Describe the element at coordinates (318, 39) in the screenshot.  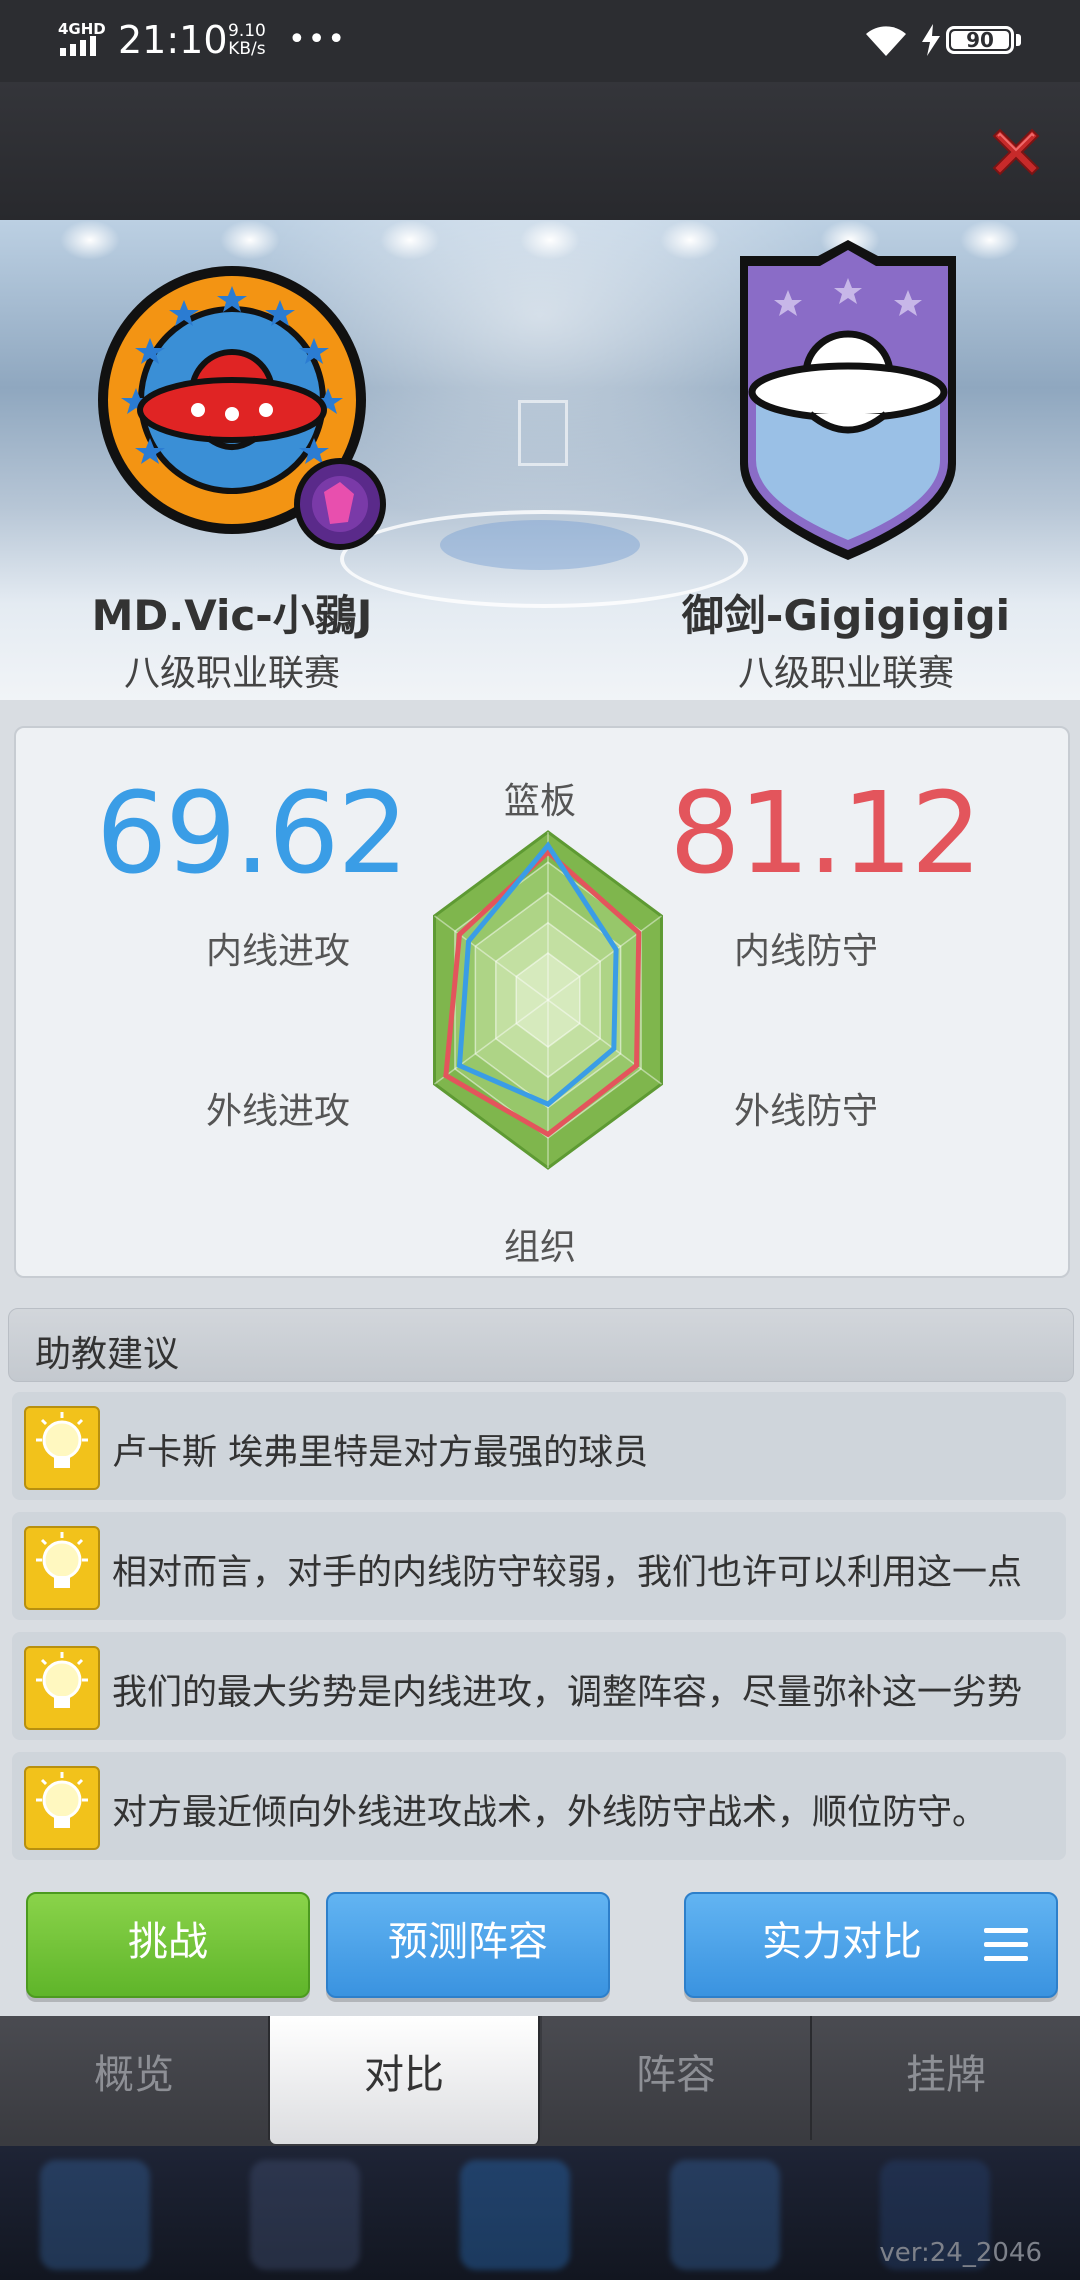
I see `more-notifications-icon: •••` at that location.